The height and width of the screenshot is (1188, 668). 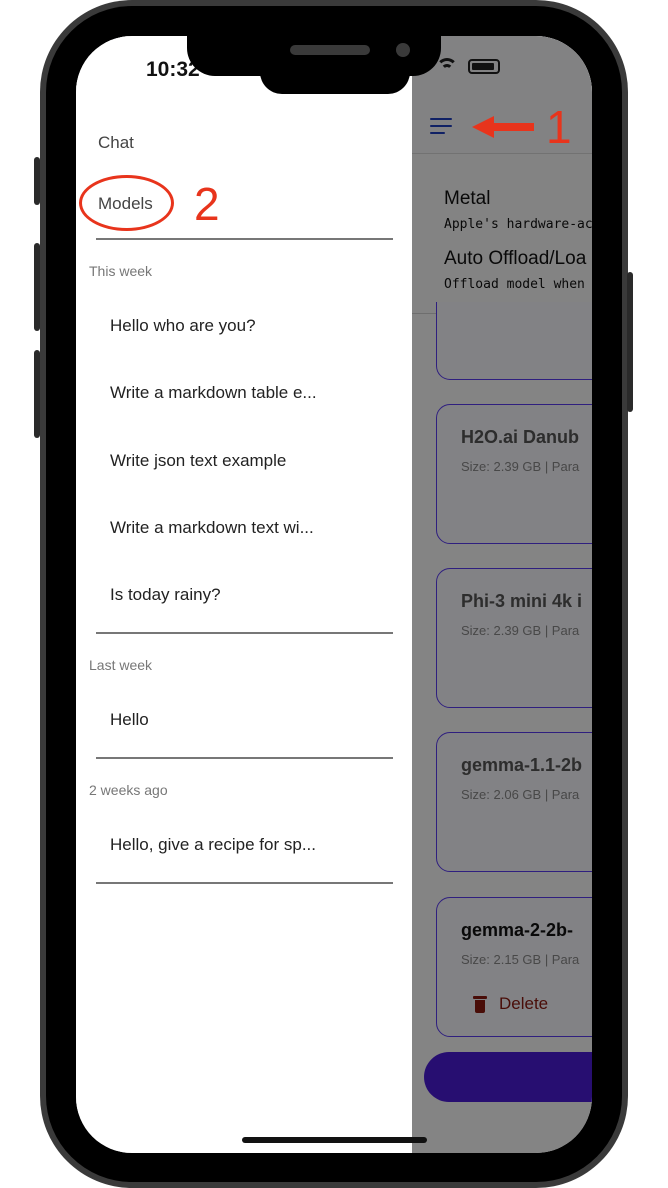 I want to click on chat-history-item: Write json text example, so click(x=198, y=461).